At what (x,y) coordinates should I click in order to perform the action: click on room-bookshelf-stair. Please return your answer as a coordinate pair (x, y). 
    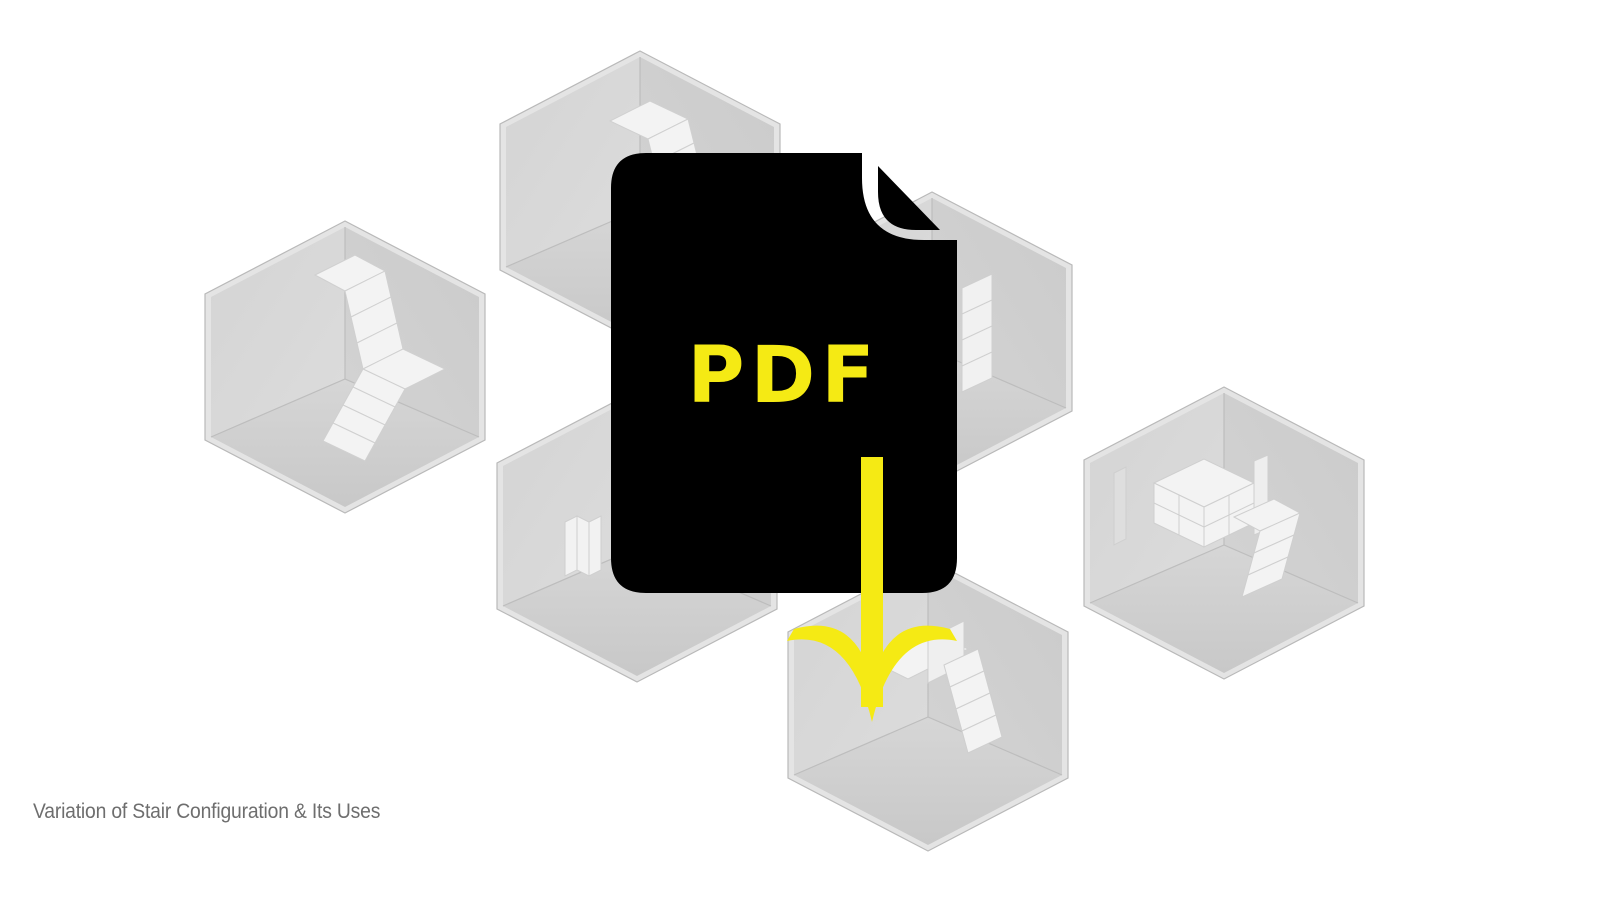
    Looking at the image, I should click on (1224, 533).